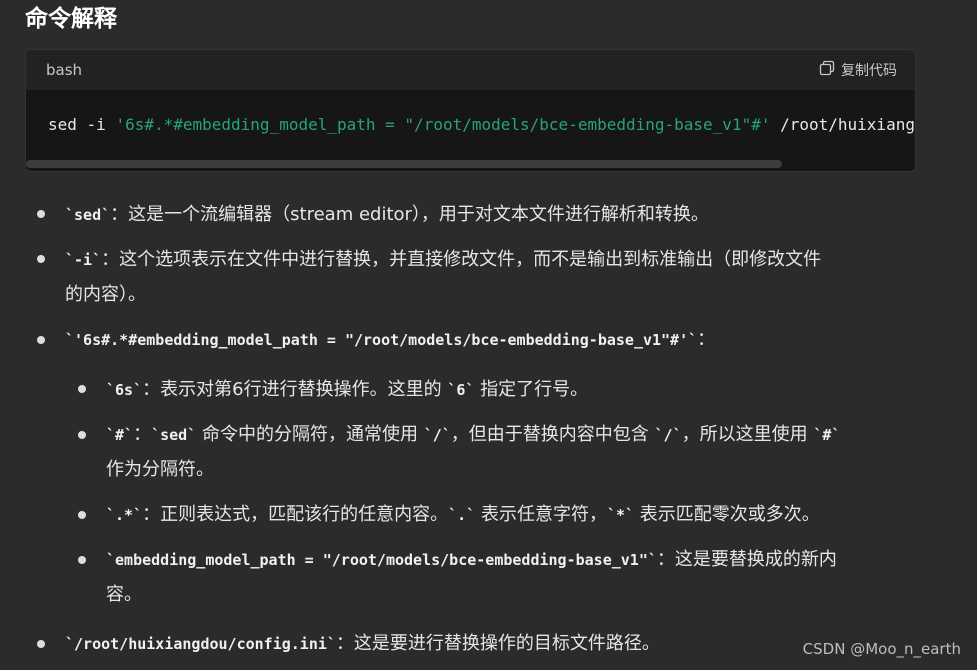 The height and width of the screenshot is (670, 977). I want to click on code-horizontal-scrollbar, so click(404, 164).